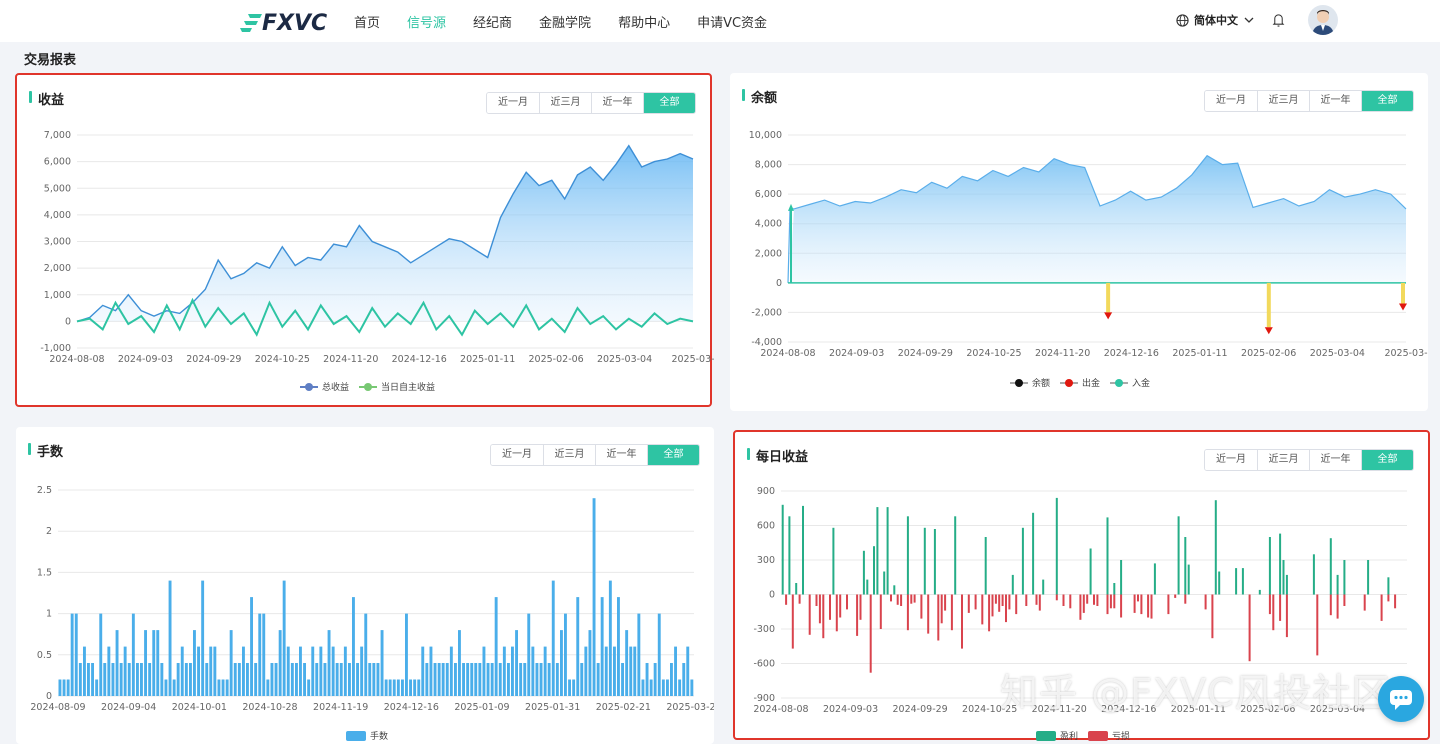 The height and width of the screenshot is (744, 1440). I want to click on x-tick-label: 2024-10-25, so click(282, 359).